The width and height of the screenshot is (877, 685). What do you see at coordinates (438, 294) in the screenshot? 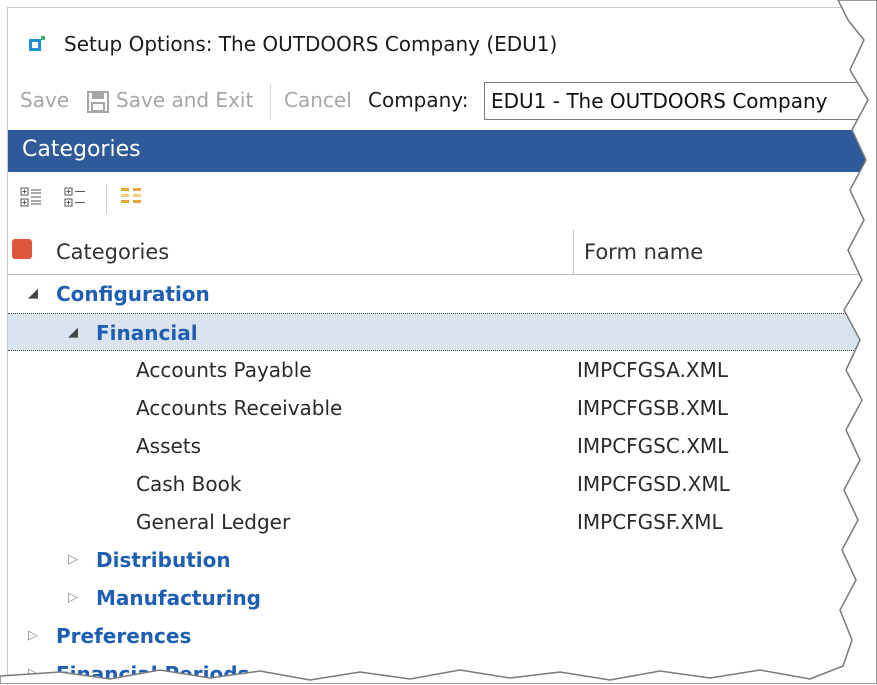
I see `tree-row-configuration: ◢ Configuration` at bounding box center [438, 294].